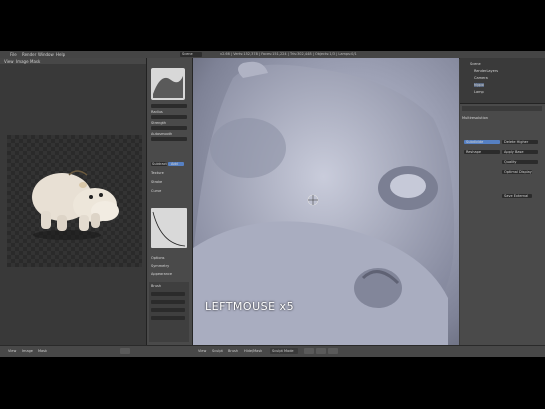 This screenshot has width=545, height=409. What do you see at coordinates (159, 123) in the screenshot?
I see `strength-label: Strength` at bounding box center [159, 123].